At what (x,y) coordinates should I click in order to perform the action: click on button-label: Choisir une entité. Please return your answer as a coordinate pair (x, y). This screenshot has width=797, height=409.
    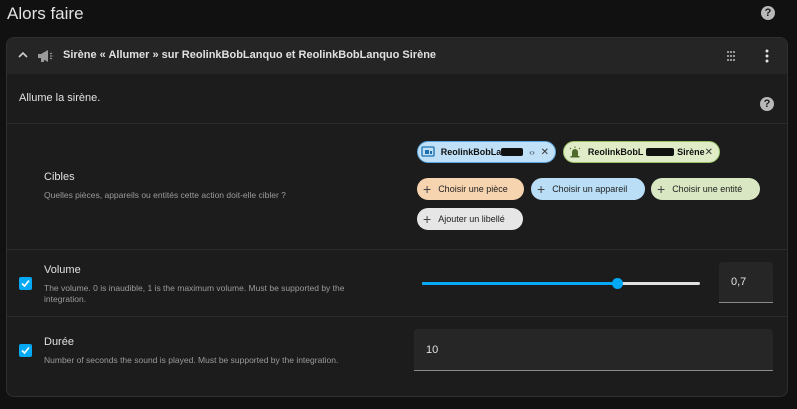
    Looking at the image, I should click on (707, 189).